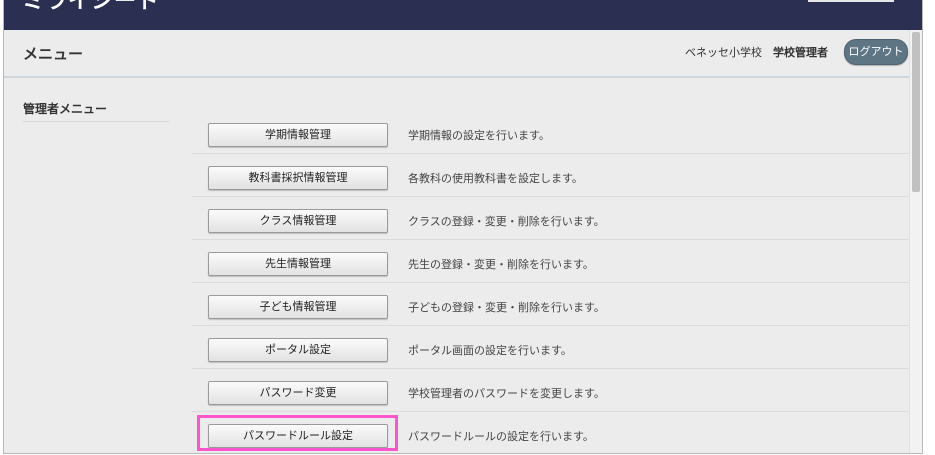 The width and height of the screenshot is (935, 455). What do you see at coordinates (506, 221) in the screenshot?
I see `menu-description: クラスの登録・変更・削除を行います。` at bounding box center [506, 221].